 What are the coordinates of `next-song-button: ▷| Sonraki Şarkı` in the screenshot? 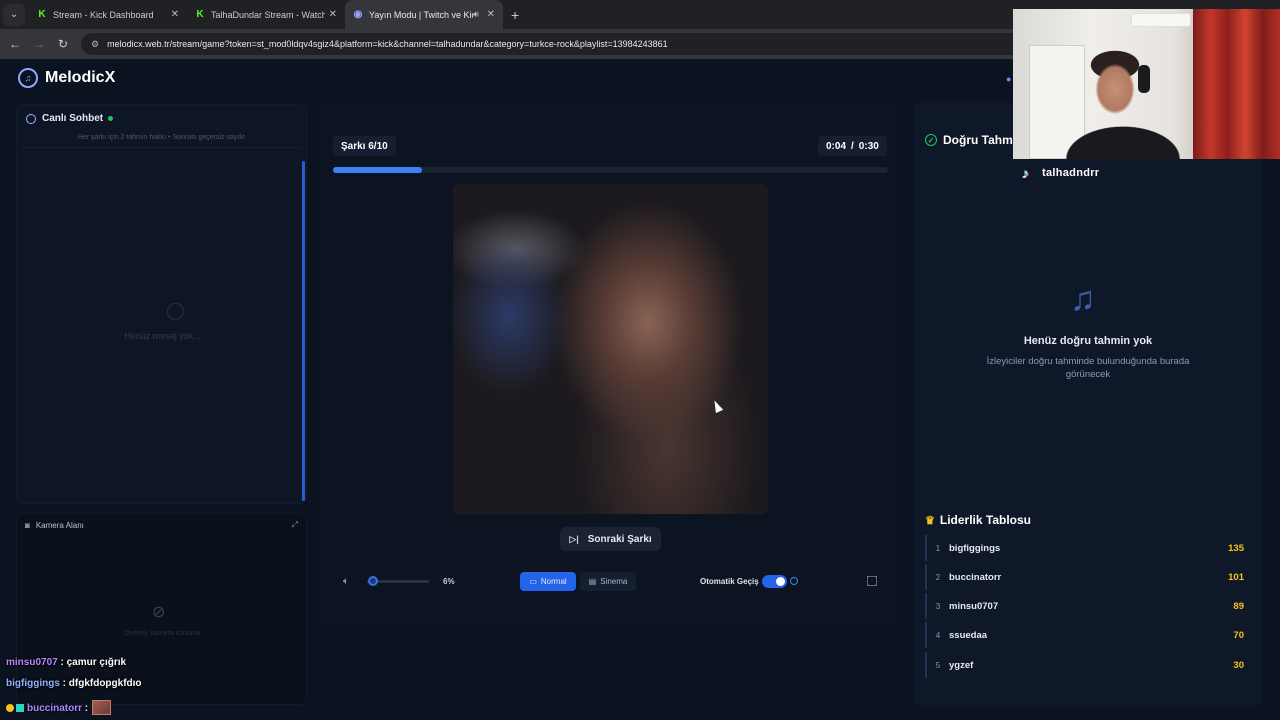 It's located at (610, 539).